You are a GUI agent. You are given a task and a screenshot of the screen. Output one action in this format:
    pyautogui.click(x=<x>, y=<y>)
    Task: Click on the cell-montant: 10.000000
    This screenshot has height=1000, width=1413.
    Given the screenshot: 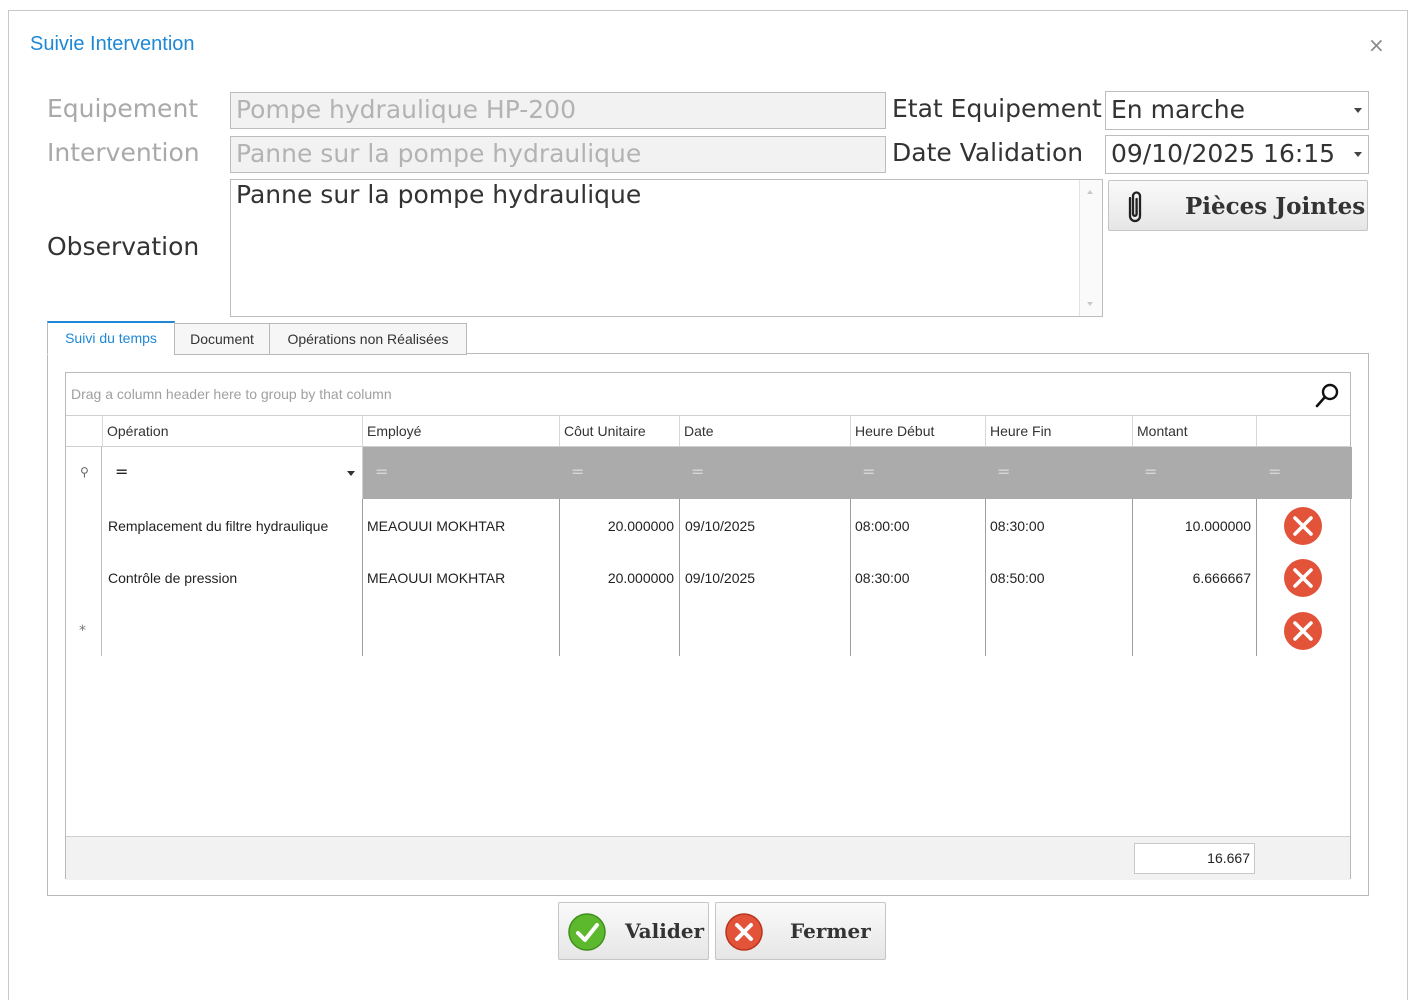 What is the action you would take?
    pyautogui.click(x=1192, y=526)
    